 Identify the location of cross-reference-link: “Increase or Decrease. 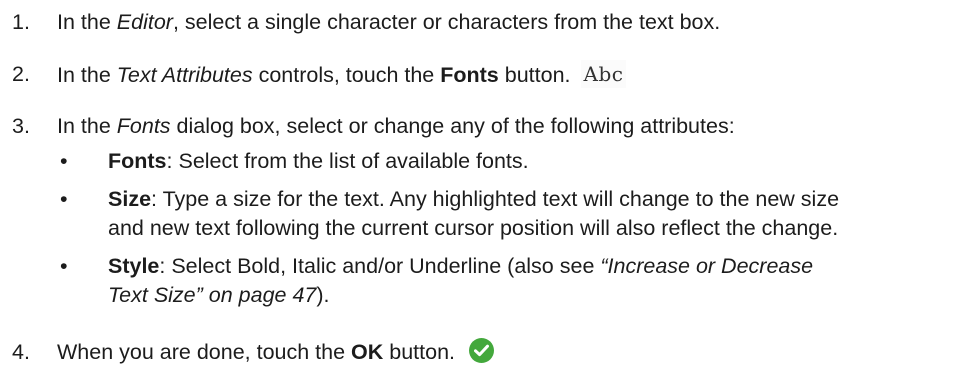
(706, 266).